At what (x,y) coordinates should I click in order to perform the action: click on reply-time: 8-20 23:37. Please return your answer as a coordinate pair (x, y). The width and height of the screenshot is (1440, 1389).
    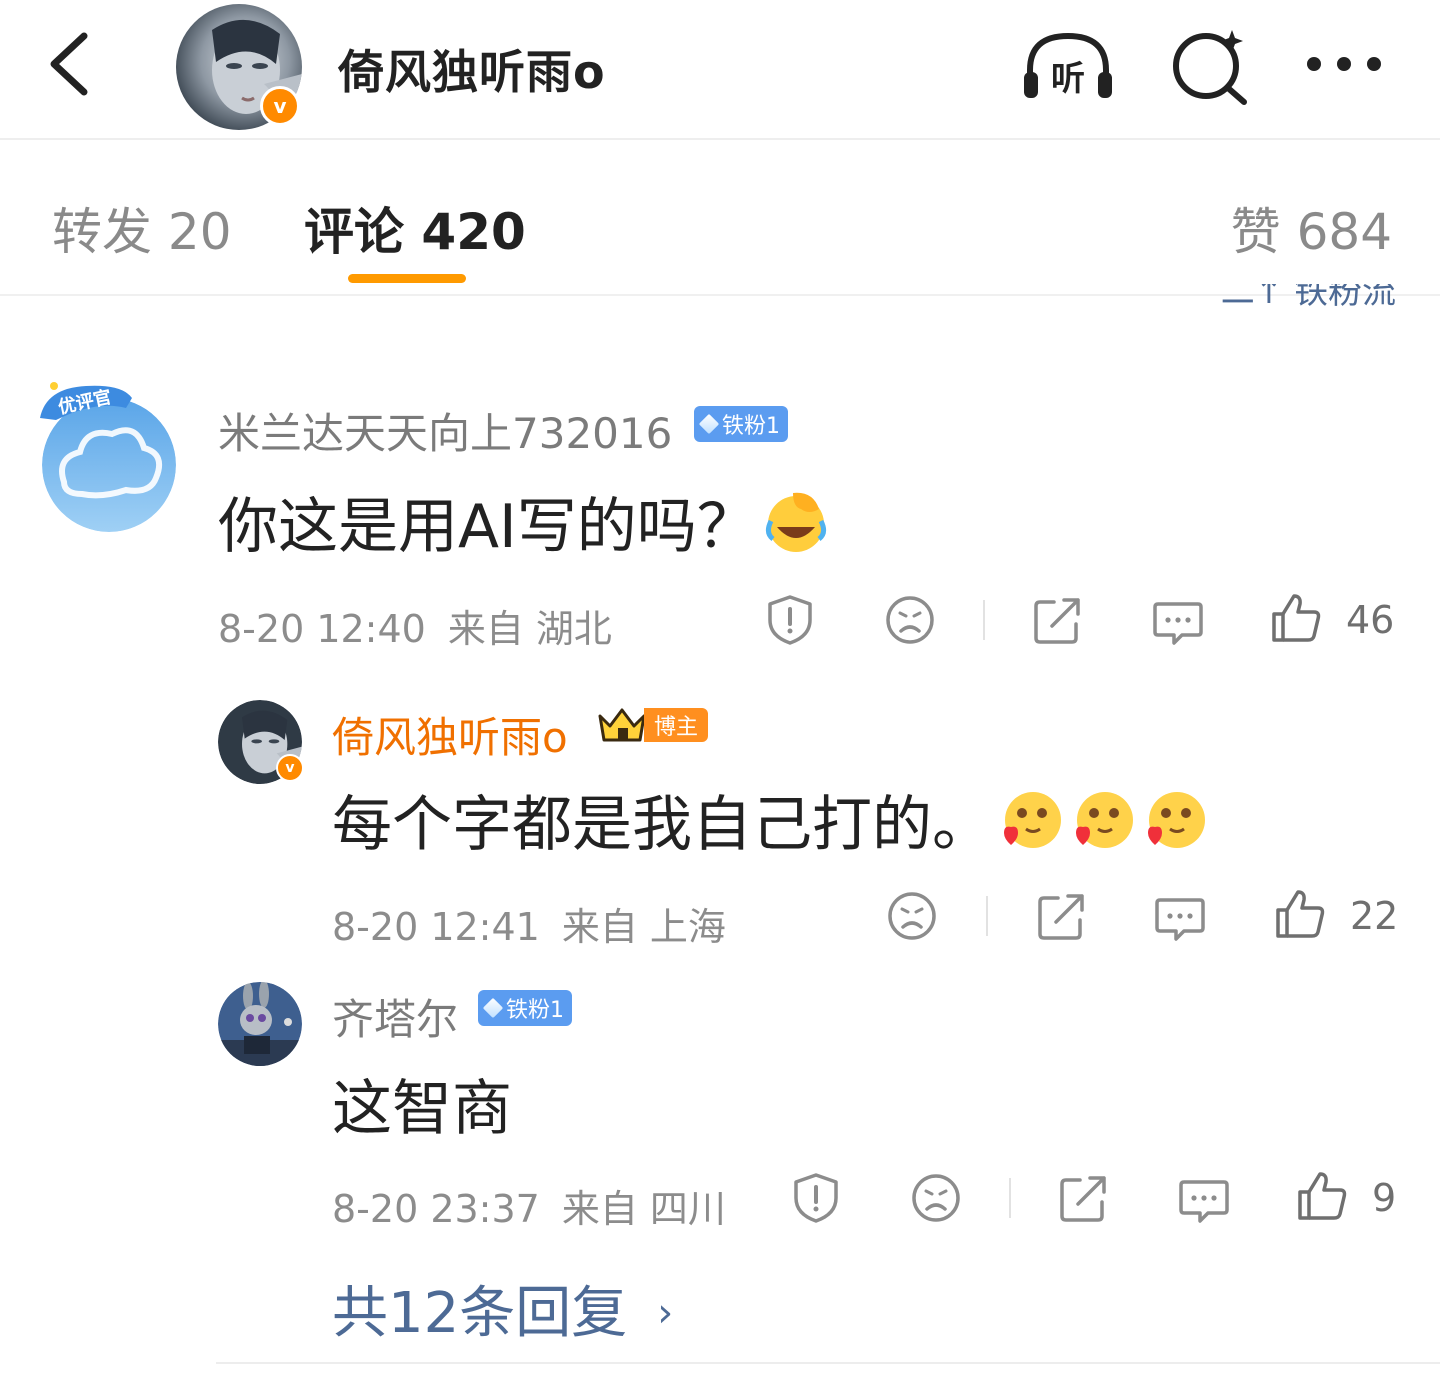
    Looking at the image, I should click on (436, 1209).